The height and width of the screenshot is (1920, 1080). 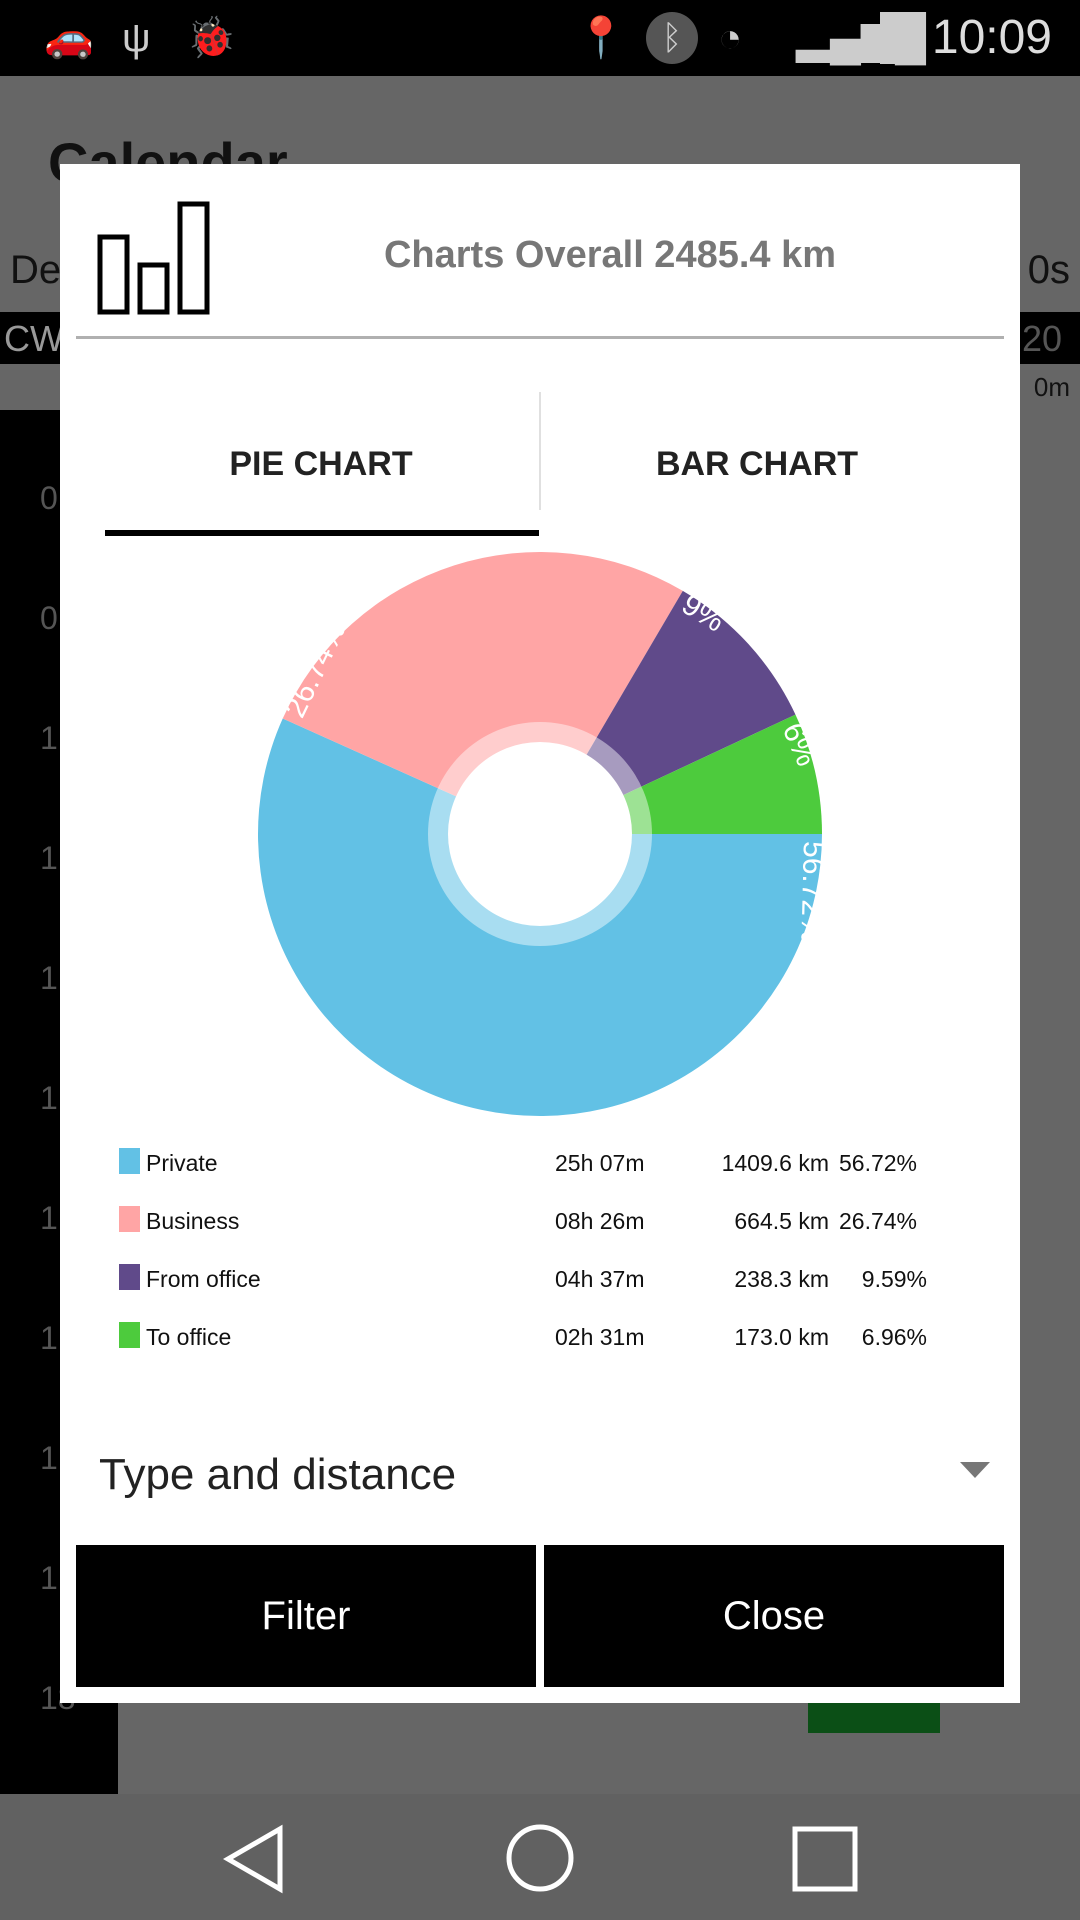 What do you see at coordinates (874, 1718) in the screenshot?
I see `bg-event` at bounding box center [874, 1718].